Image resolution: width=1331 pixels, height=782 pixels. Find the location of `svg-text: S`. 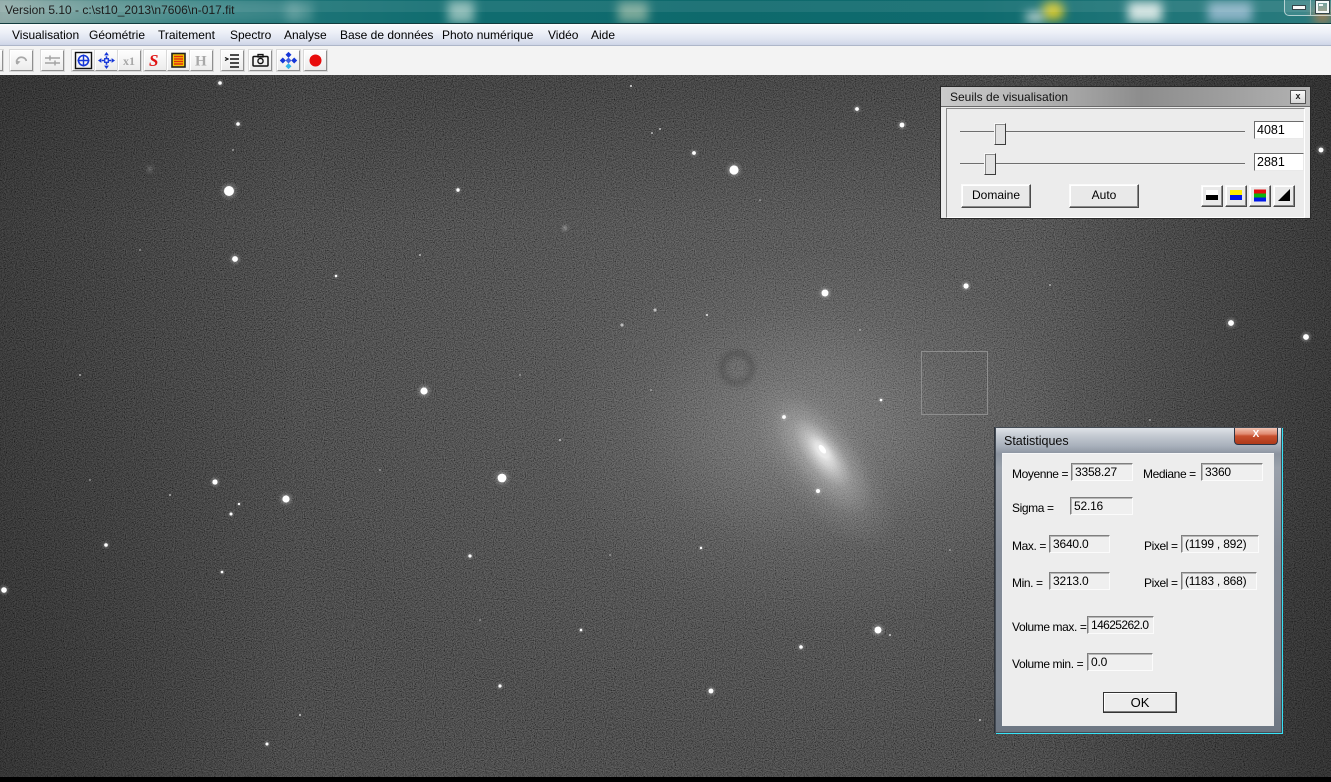

svg-text: S is located at coordinates (153, 60).